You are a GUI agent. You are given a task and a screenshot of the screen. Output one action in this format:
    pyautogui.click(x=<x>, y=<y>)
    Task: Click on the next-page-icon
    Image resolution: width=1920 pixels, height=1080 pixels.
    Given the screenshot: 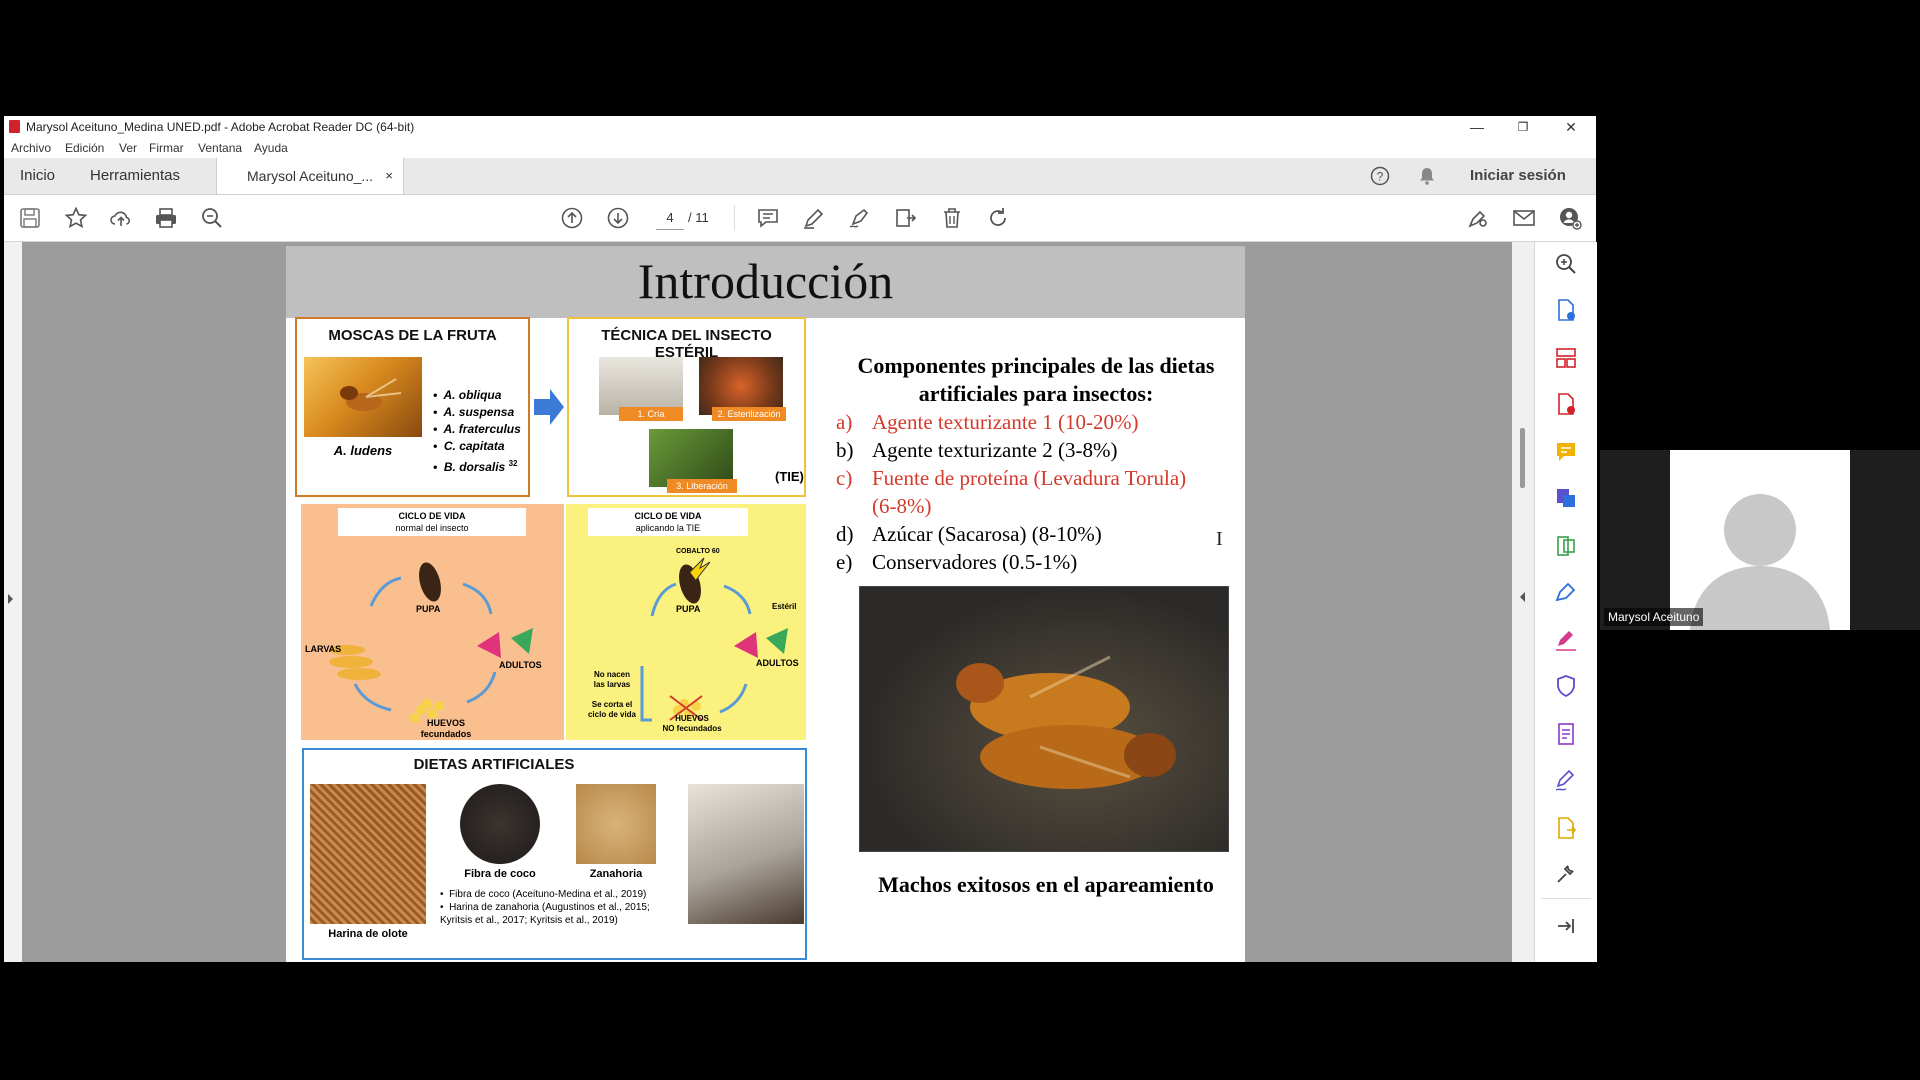 What is the action you would take?
    pyautogui.click(x=618, y=218)
    